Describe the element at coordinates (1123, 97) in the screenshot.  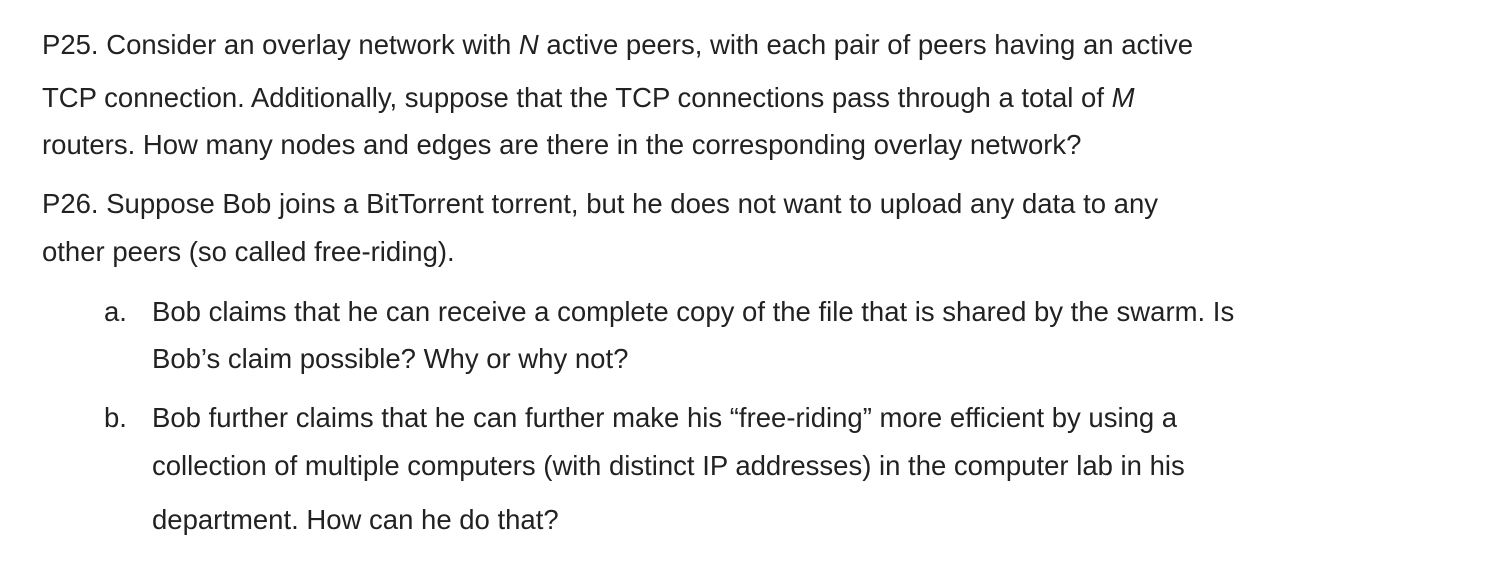
I see `variable-m: M` at that location.